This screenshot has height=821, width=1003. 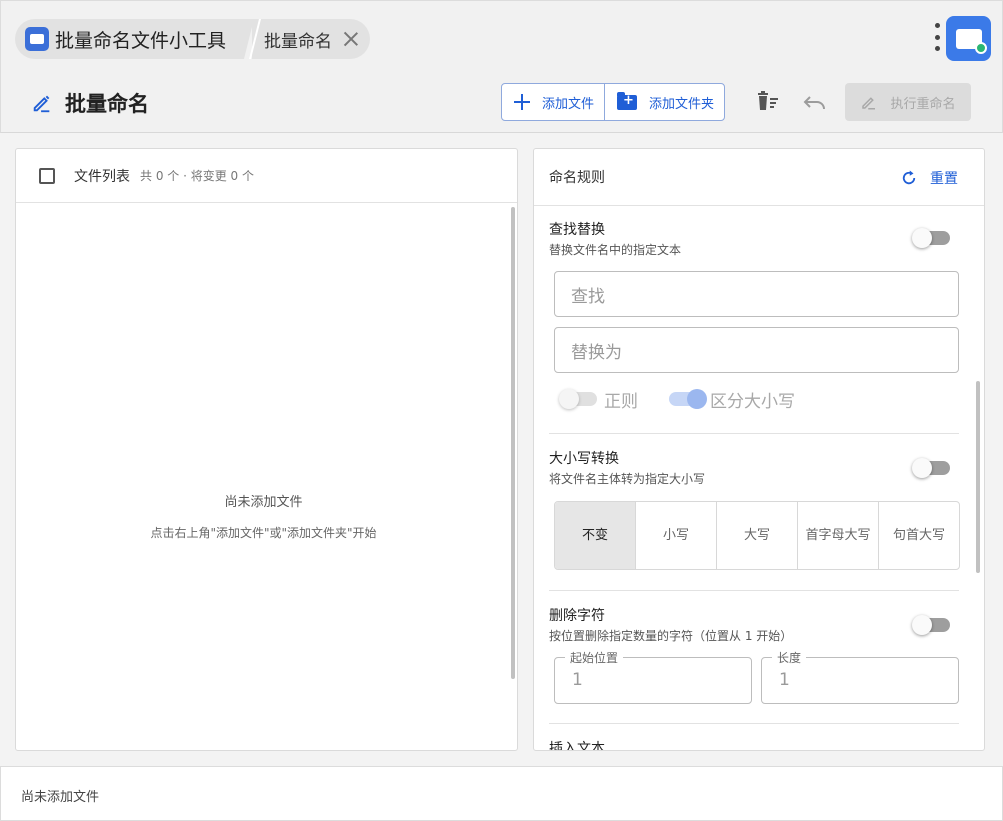 What do you see at coordinates (584, 459) in the screenshot?
I see `case-convert-title: 大小写转换` at bounding box center [584, 459].